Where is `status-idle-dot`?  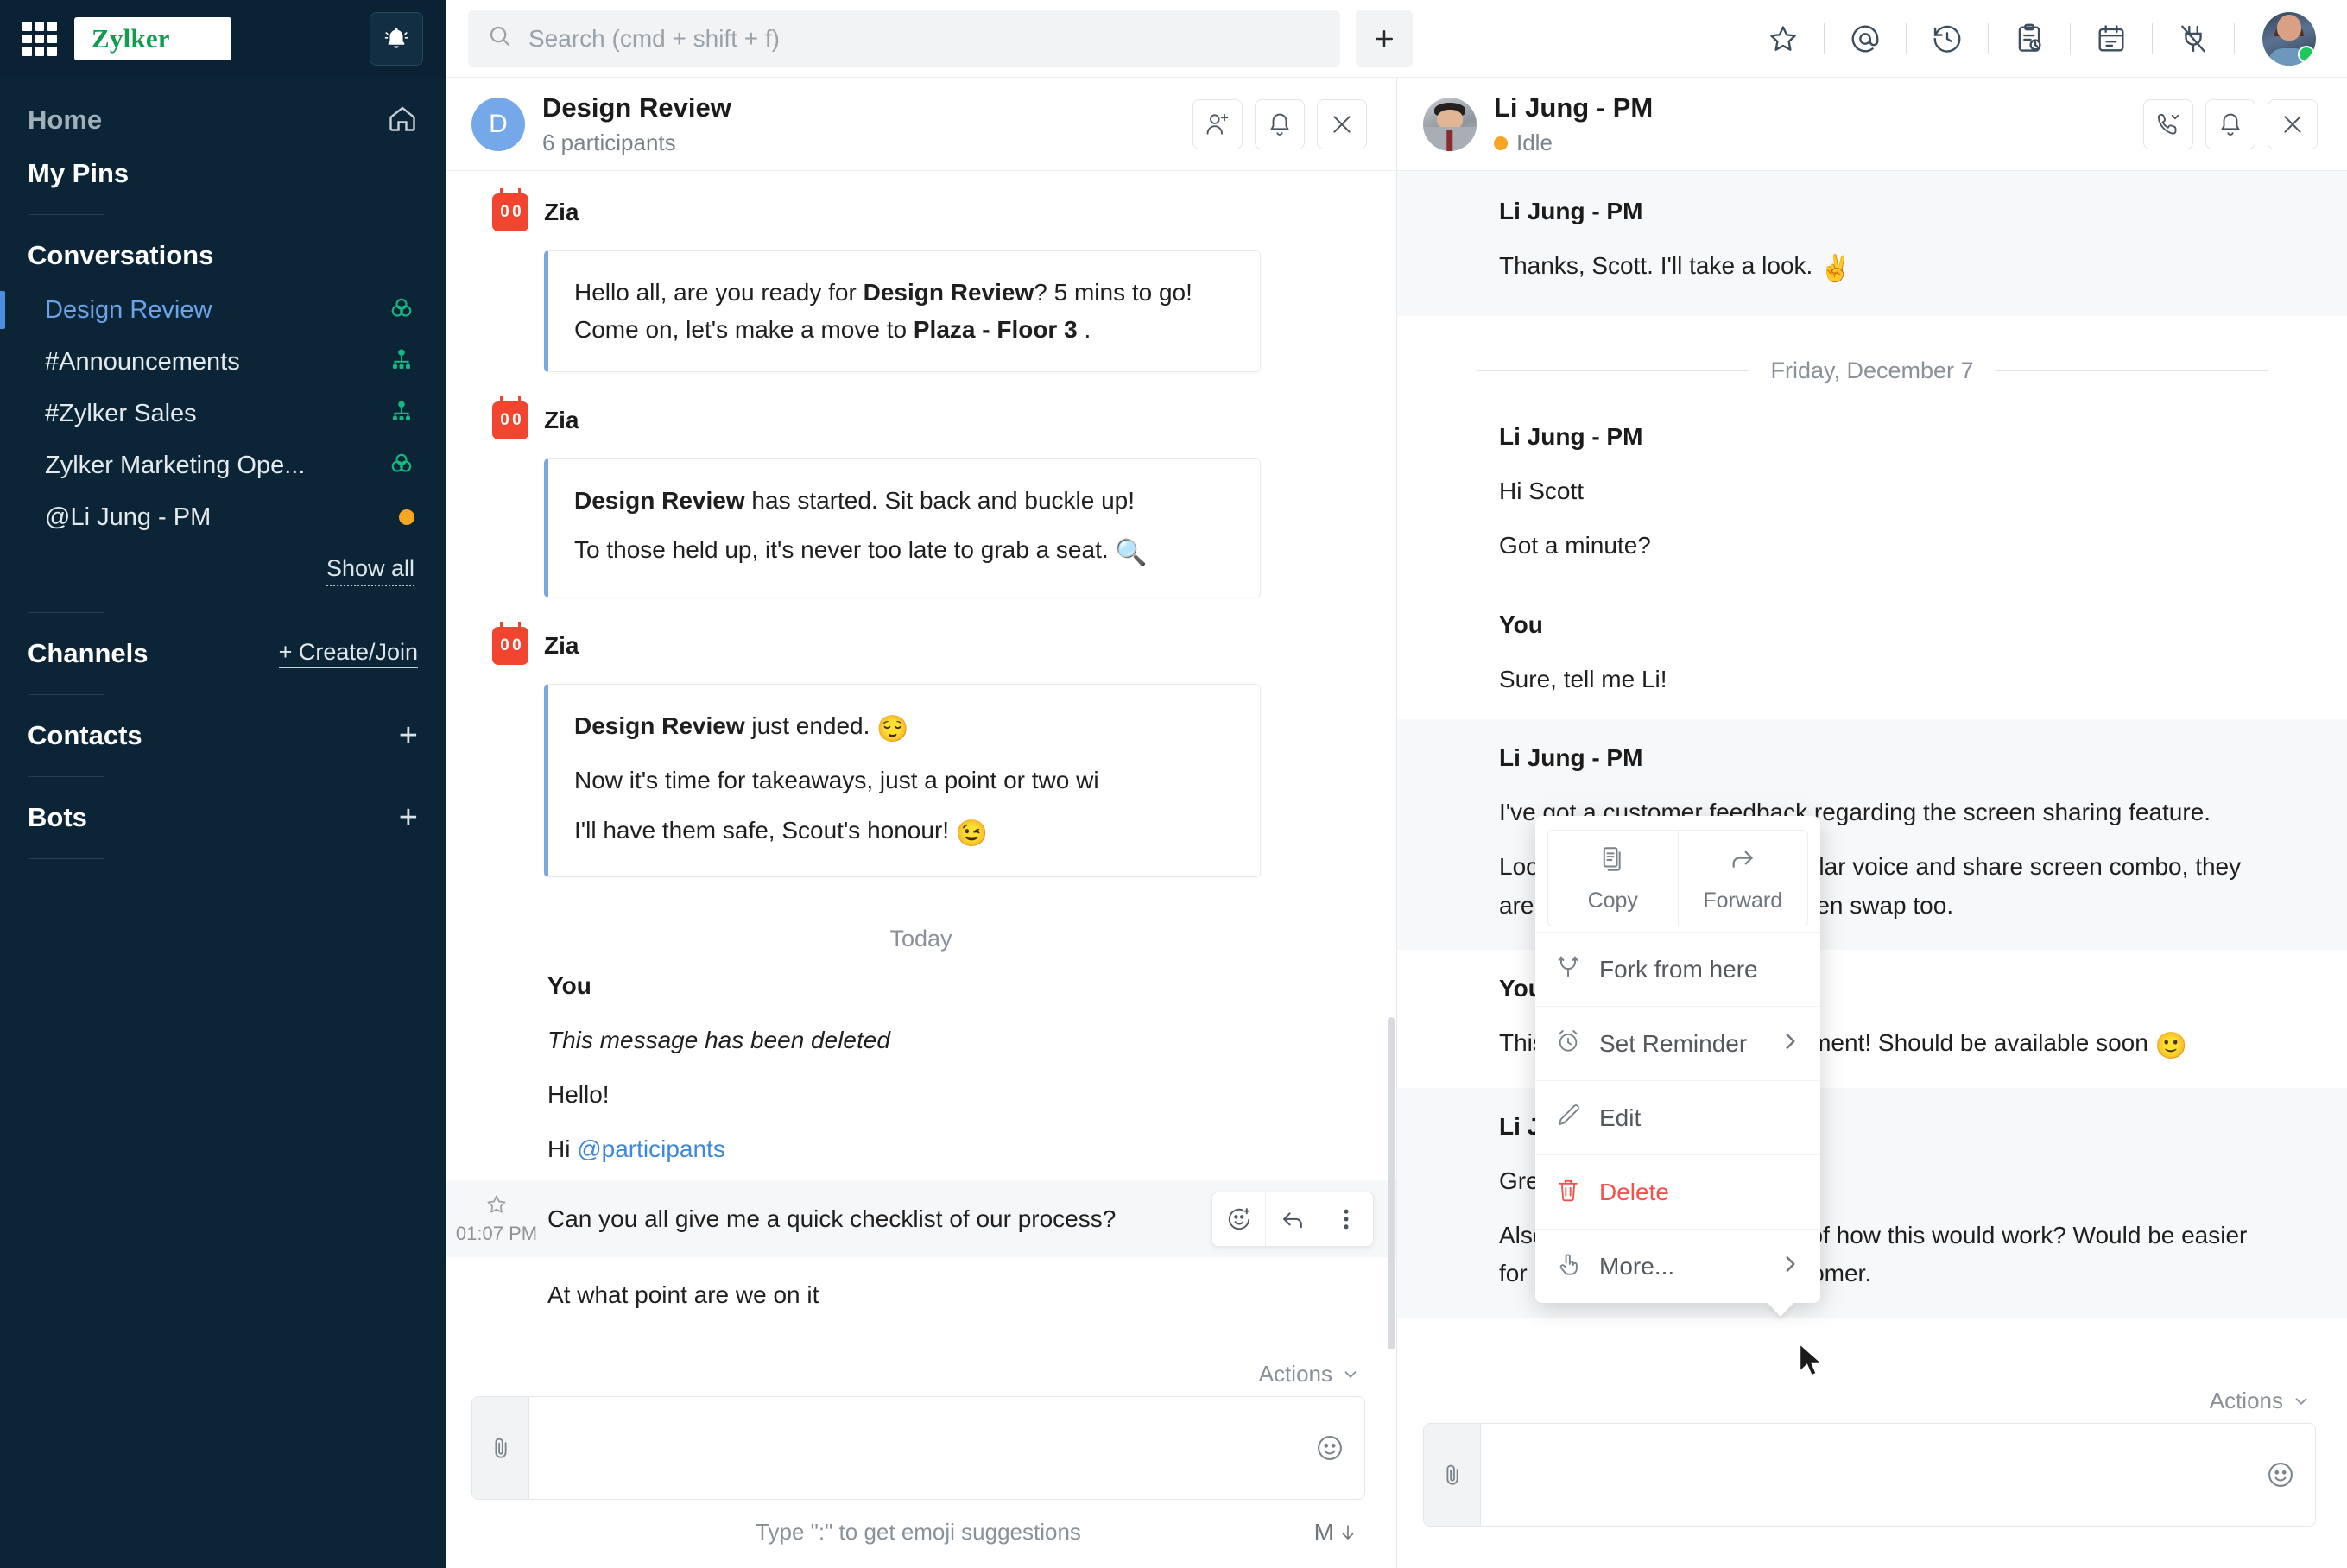
status-idle-dot is located at coordinates (406, 517).